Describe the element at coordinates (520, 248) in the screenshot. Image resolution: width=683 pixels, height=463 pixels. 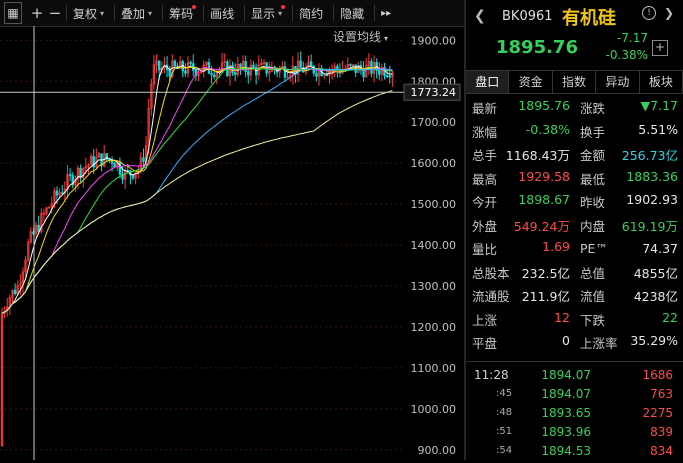
I see `stat-cell: 量比 1.69` at that location.